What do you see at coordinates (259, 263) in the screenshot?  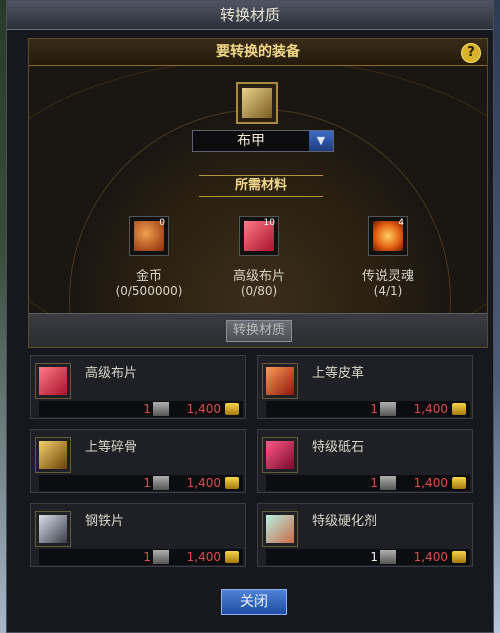 I see `material-item: 10 高级布片 (0/80)` at bounding box center [259, 263].